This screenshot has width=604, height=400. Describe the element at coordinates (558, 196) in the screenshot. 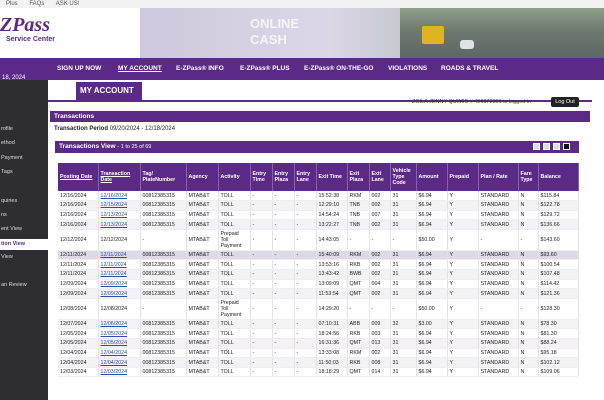

I see `table-cell: $115.84` at that location.